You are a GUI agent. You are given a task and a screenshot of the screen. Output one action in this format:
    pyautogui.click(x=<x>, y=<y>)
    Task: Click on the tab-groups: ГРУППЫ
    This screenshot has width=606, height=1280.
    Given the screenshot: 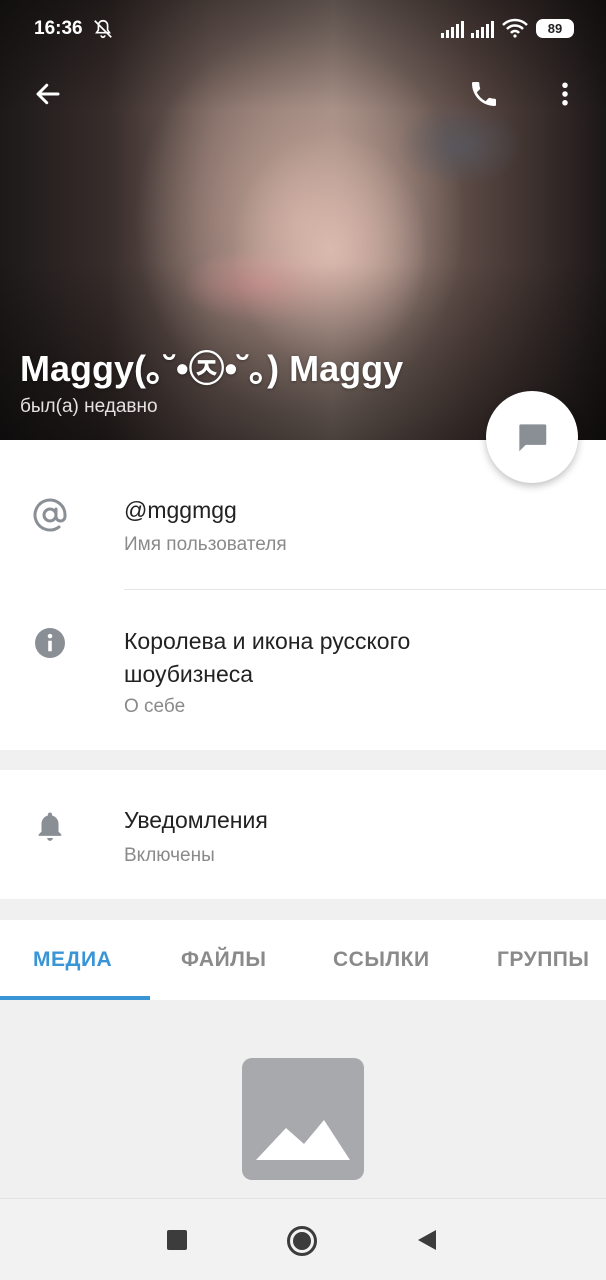 What is the action you would take?
    pyautogui.click(x=543, y=960)
    